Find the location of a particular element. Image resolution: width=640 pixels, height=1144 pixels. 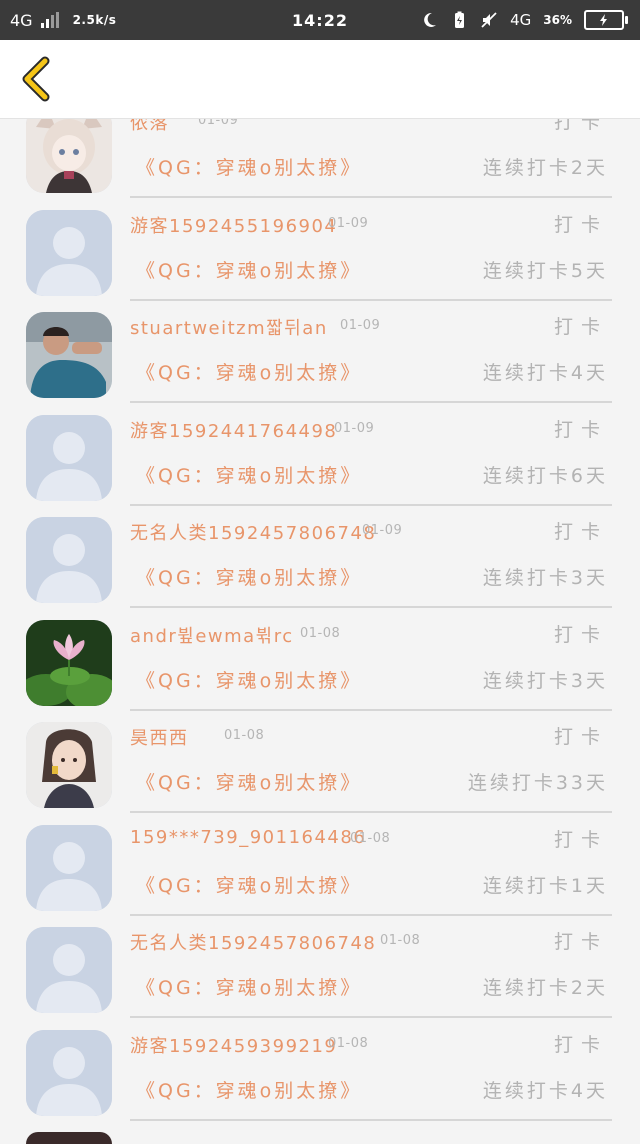

list-item: andr뷮ewma뷖rc 01-08 打卡《QG：穿魂ο别太撩》 连续打卡3天 is located at coordinates (320, 659).